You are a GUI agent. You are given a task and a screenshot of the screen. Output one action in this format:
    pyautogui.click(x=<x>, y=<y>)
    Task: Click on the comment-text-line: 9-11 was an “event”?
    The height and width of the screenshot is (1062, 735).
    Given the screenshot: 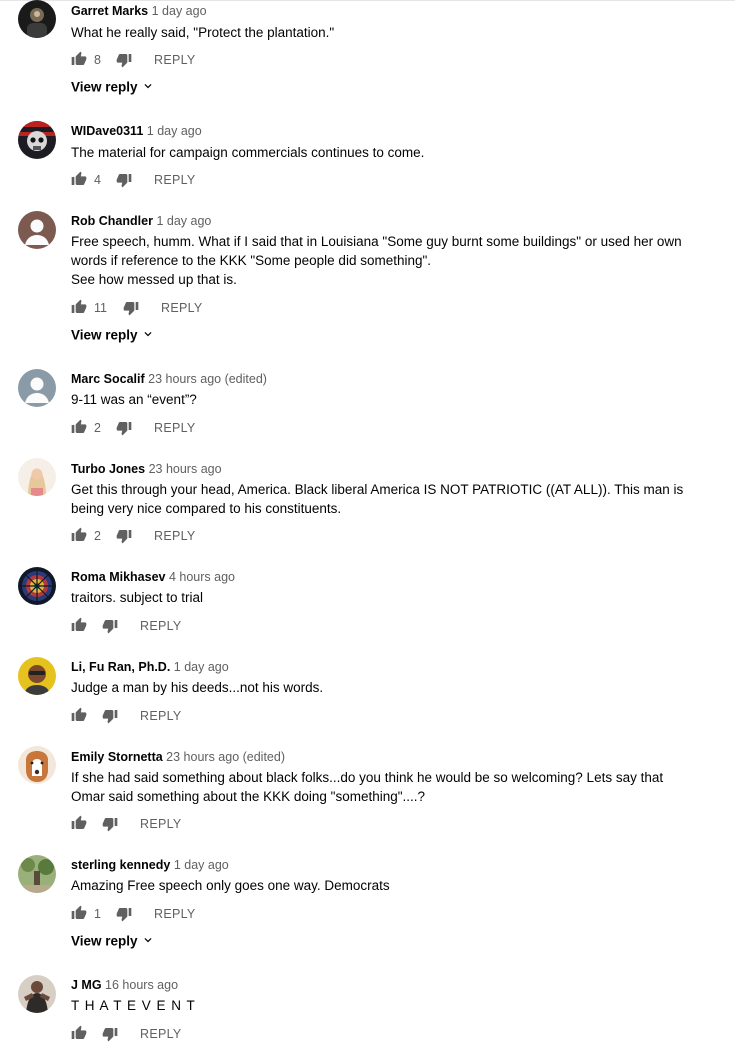 What is the action you would take?
    pyautogui.click(x=134, y=399)
    